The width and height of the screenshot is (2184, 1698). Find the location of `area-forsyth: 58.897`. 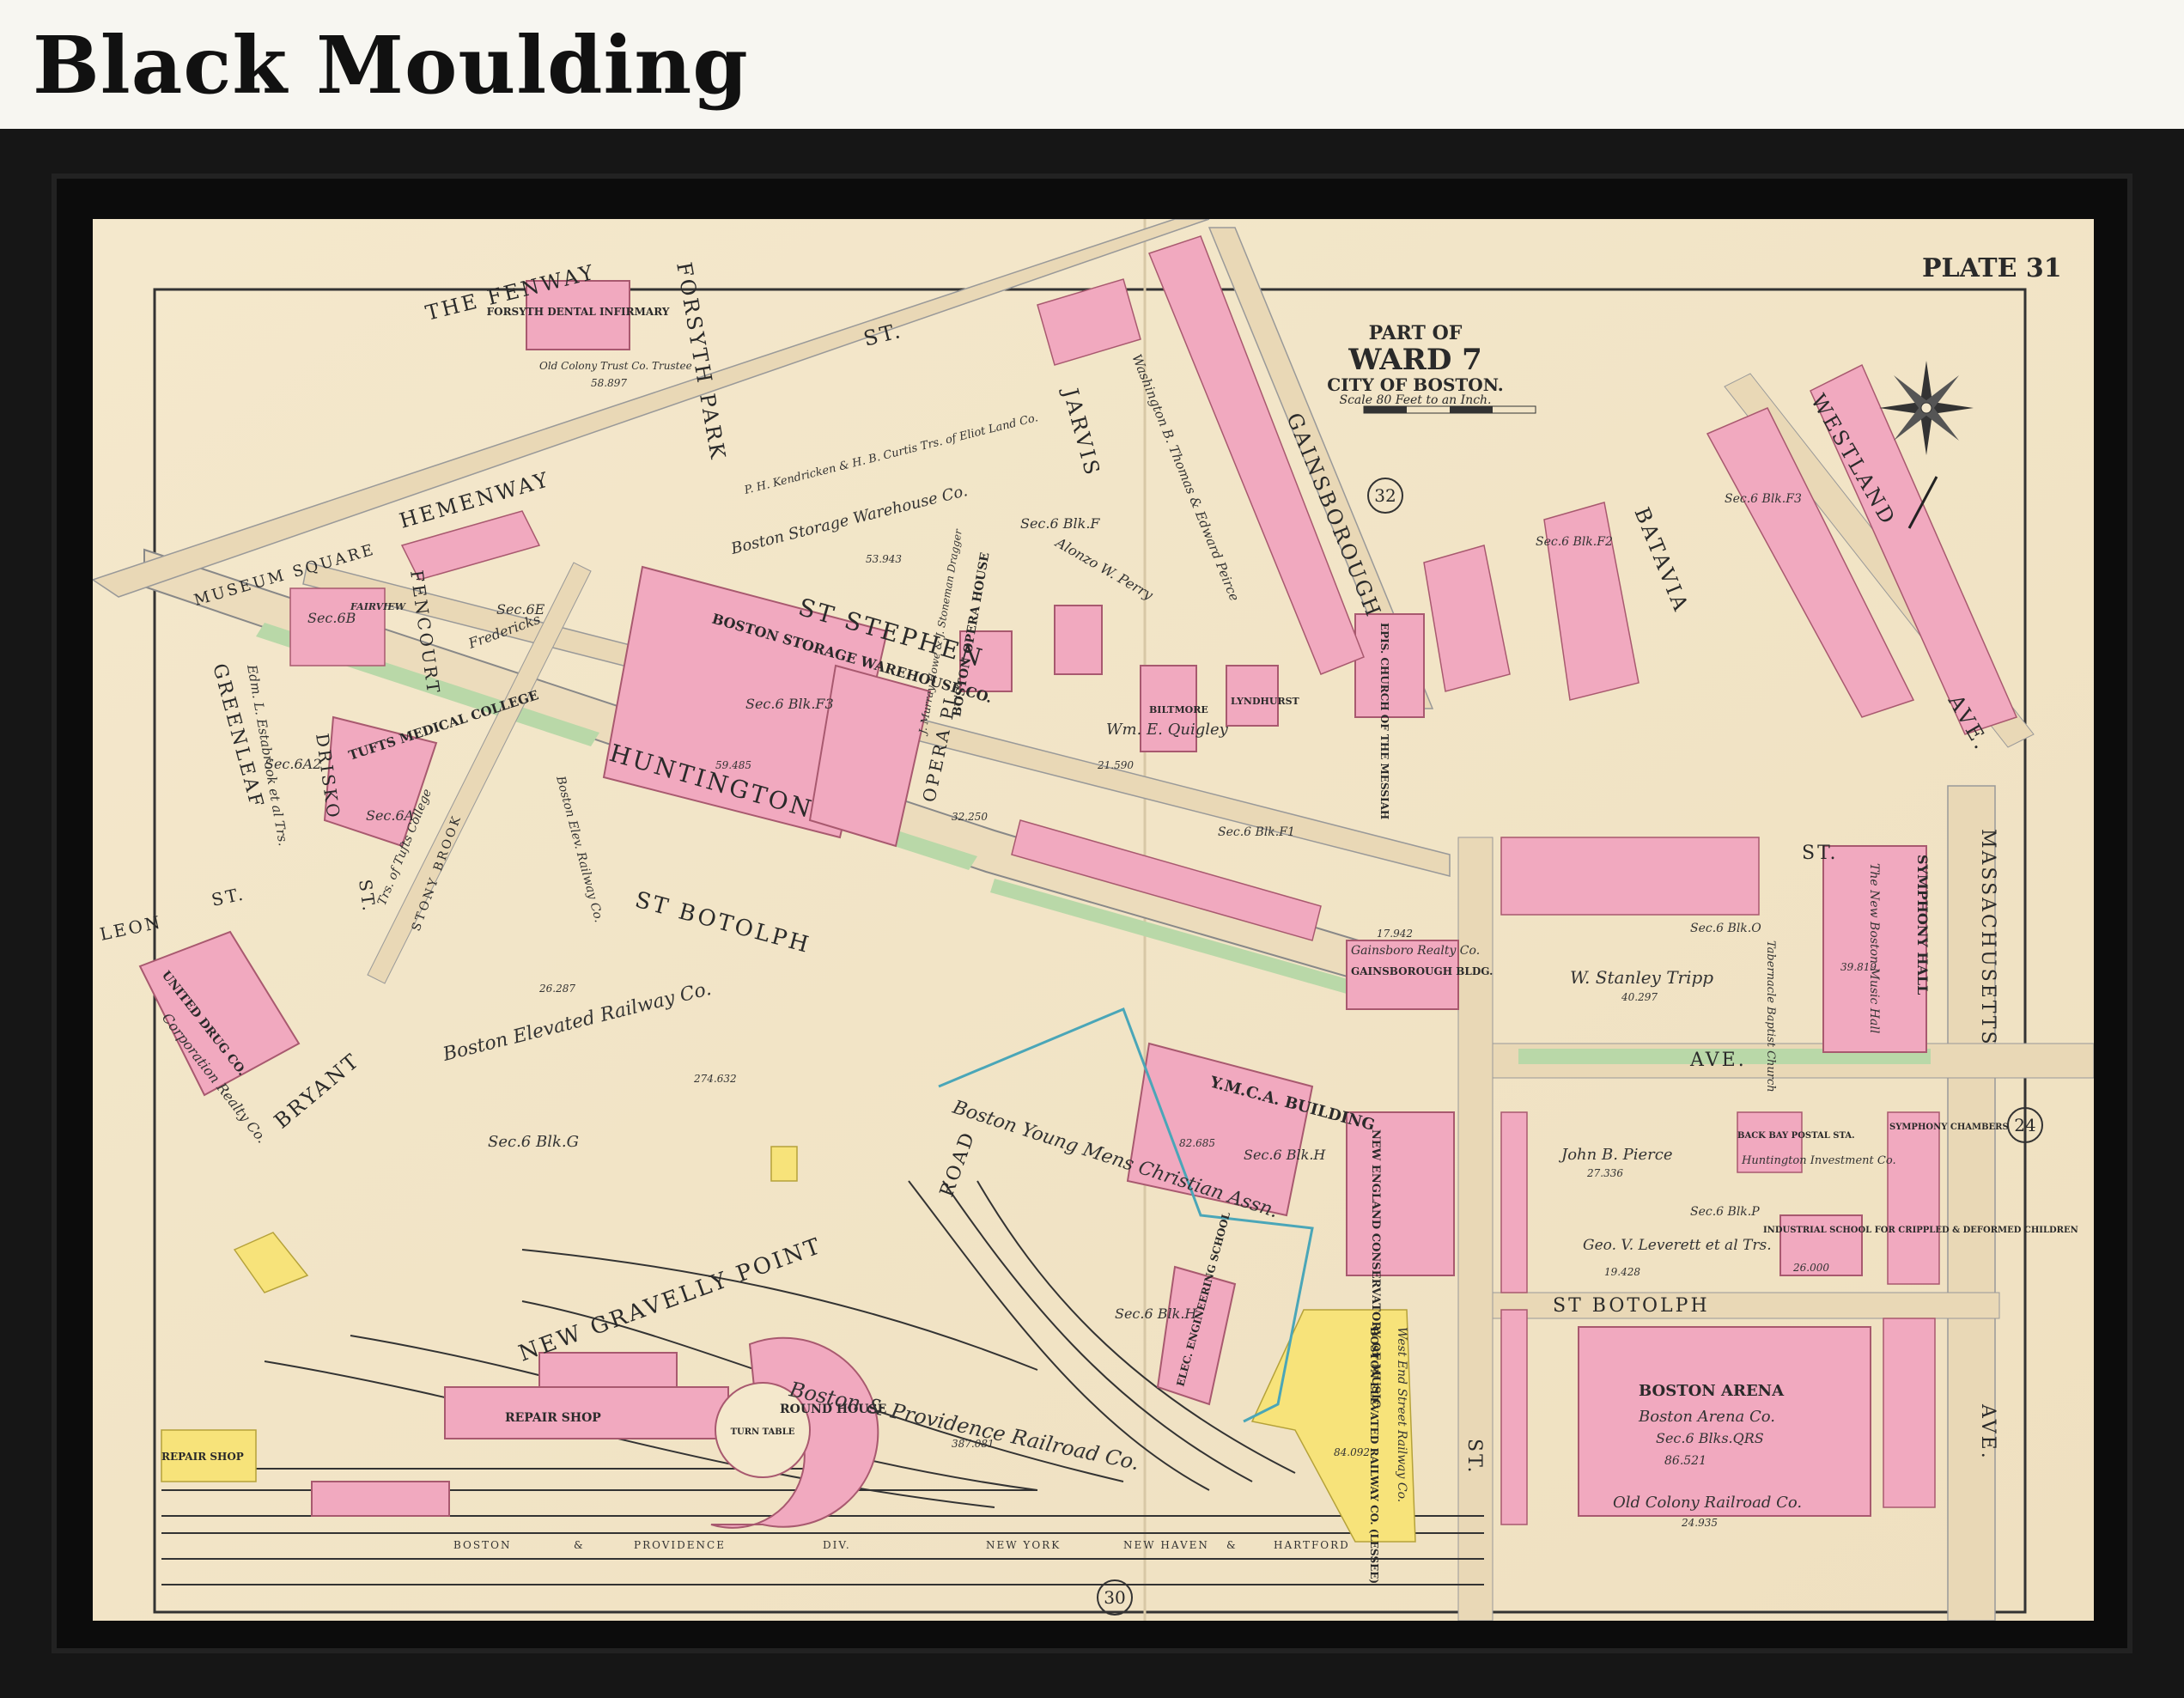

area-forsyth: 58.897 is located at coordinates (609, 383).